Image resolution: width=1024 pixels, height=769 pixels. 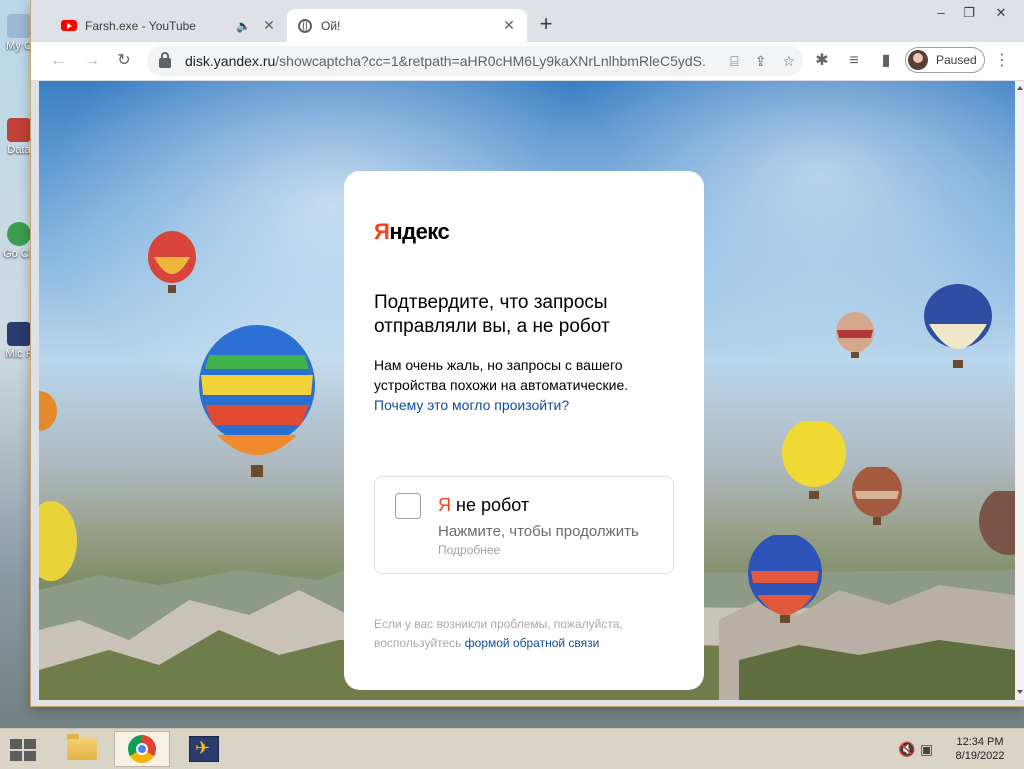 I want to click on desktop-icon-label: My C, so click(x=19, y=46).